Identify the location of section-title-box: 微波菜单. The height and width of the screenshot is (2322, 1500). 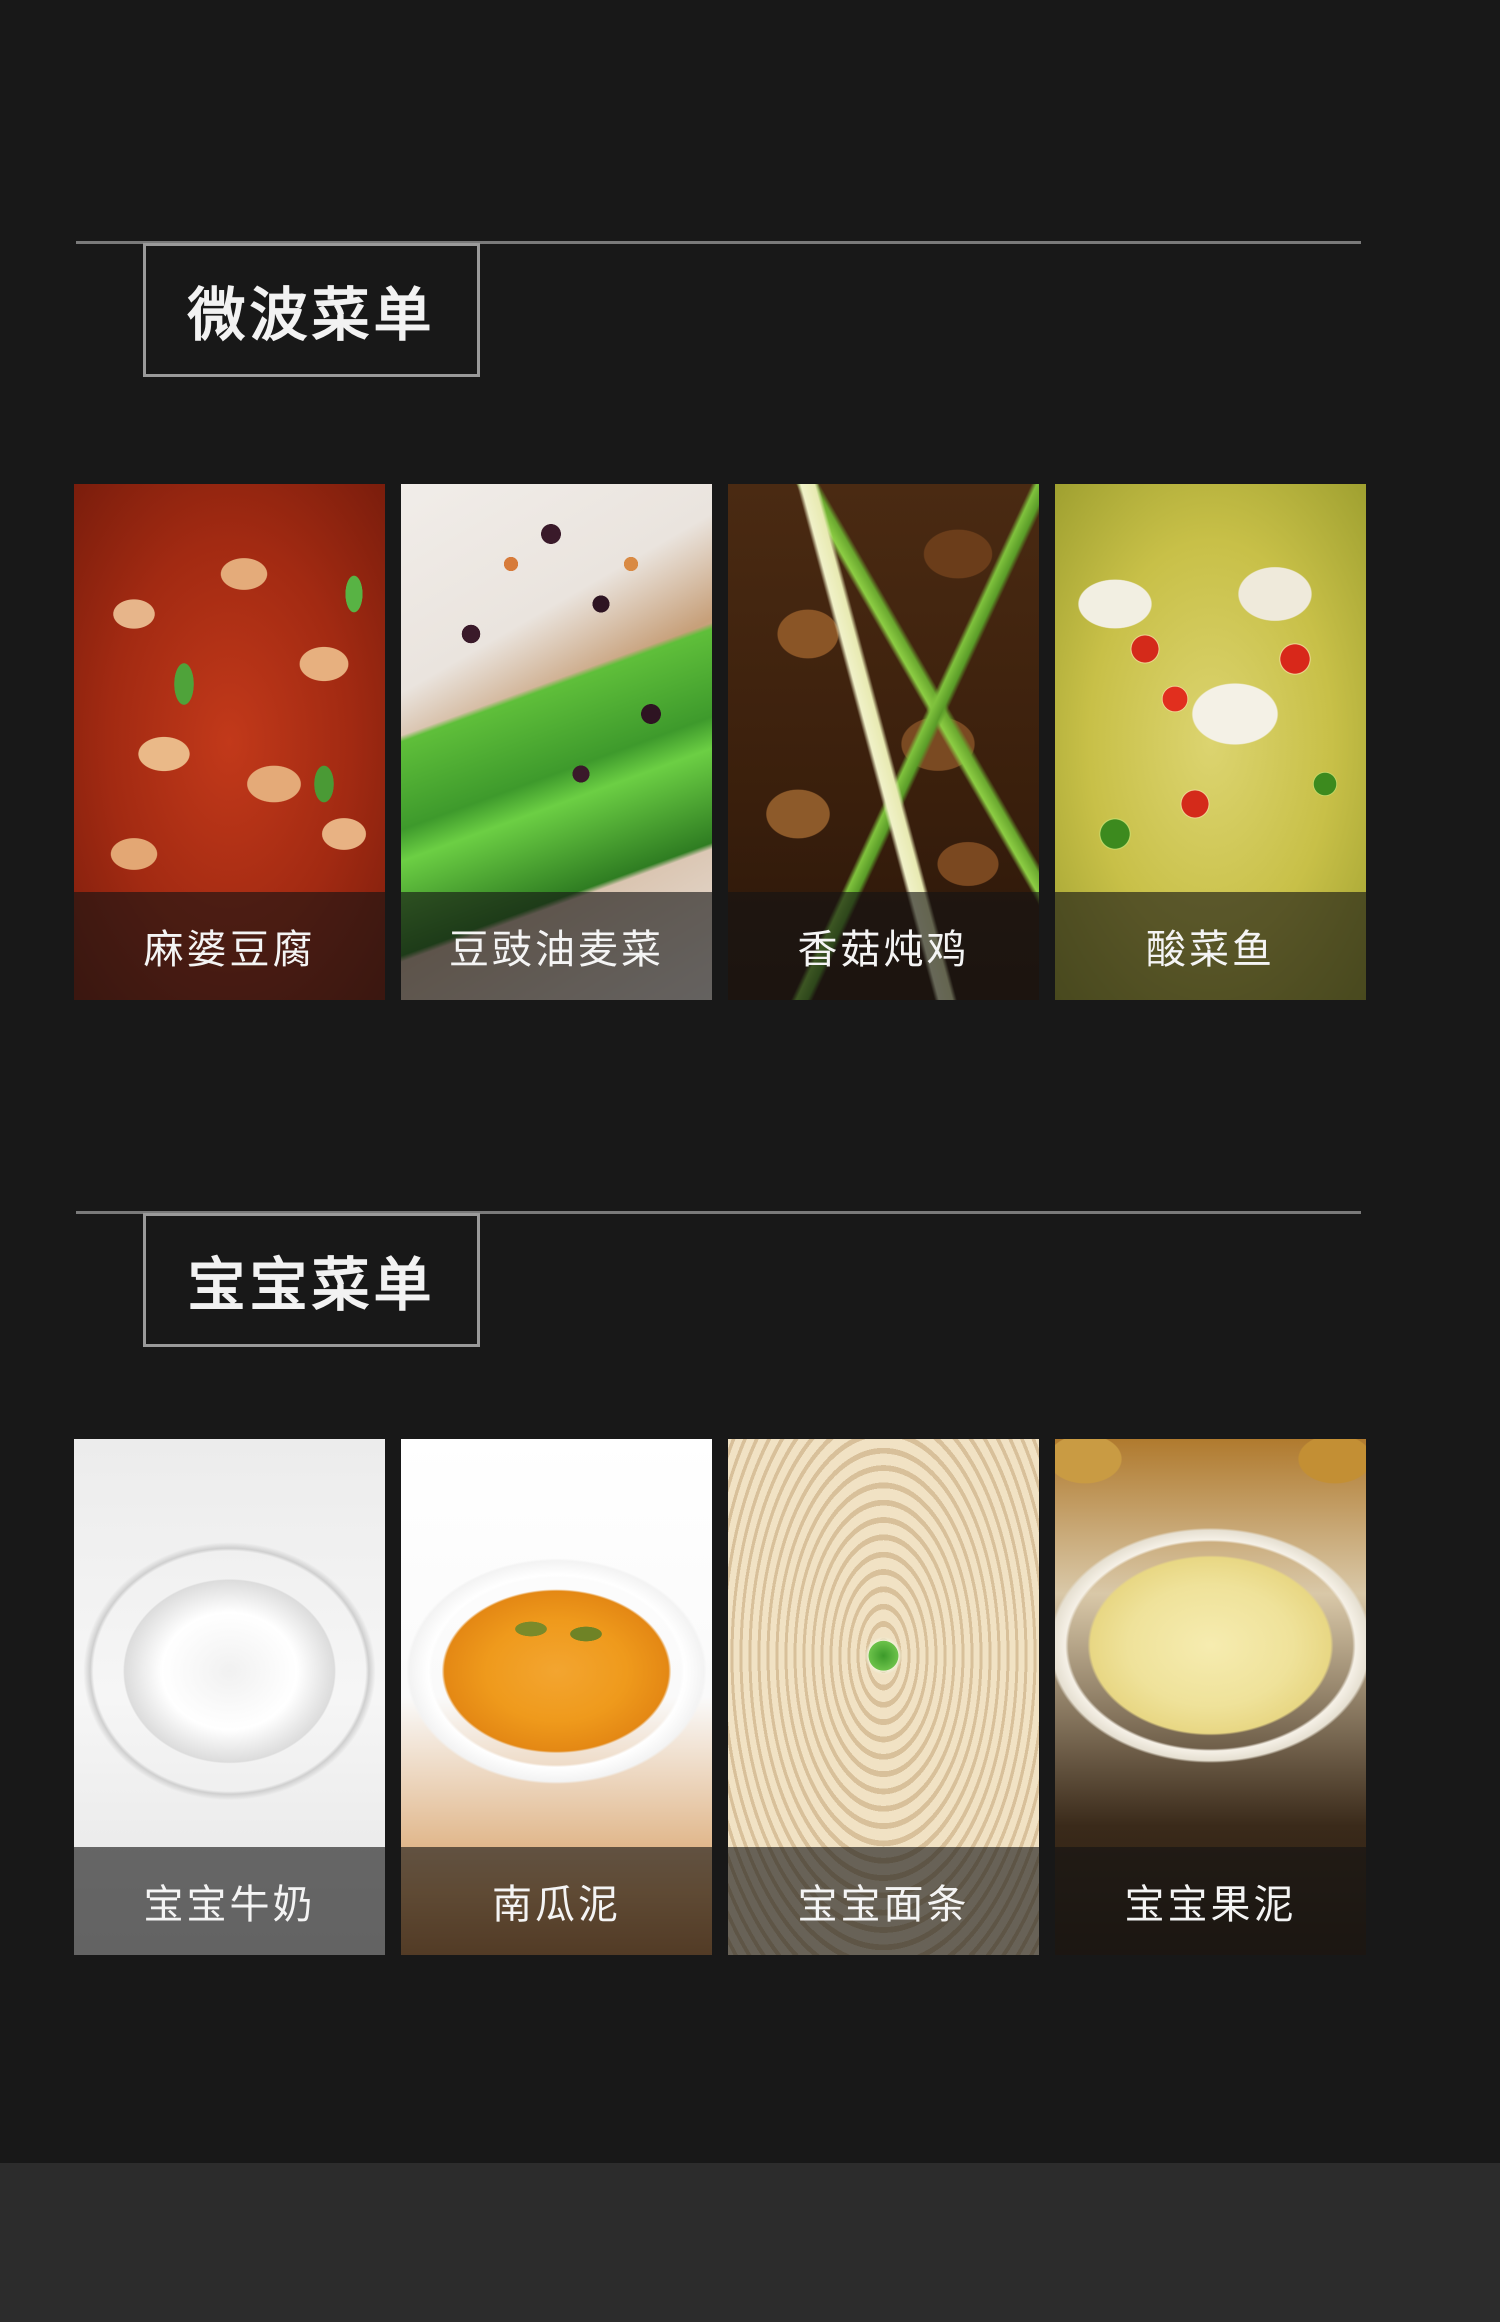
(311, 310).